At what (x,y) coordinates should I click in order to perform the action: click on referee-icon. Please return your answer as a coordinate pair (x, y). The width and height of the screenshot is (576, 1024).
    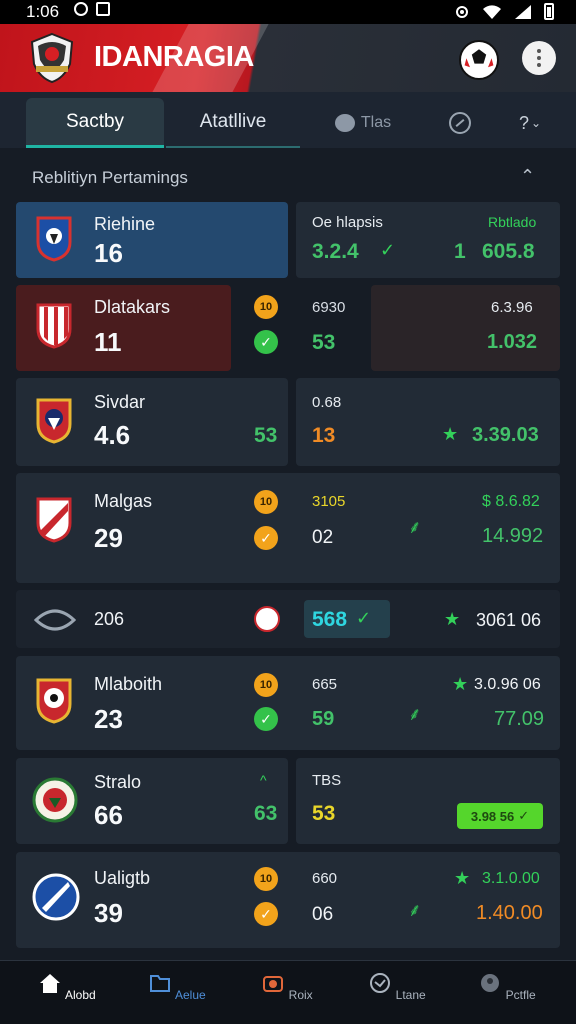
    Looking at the image, I should click on (267, 619).